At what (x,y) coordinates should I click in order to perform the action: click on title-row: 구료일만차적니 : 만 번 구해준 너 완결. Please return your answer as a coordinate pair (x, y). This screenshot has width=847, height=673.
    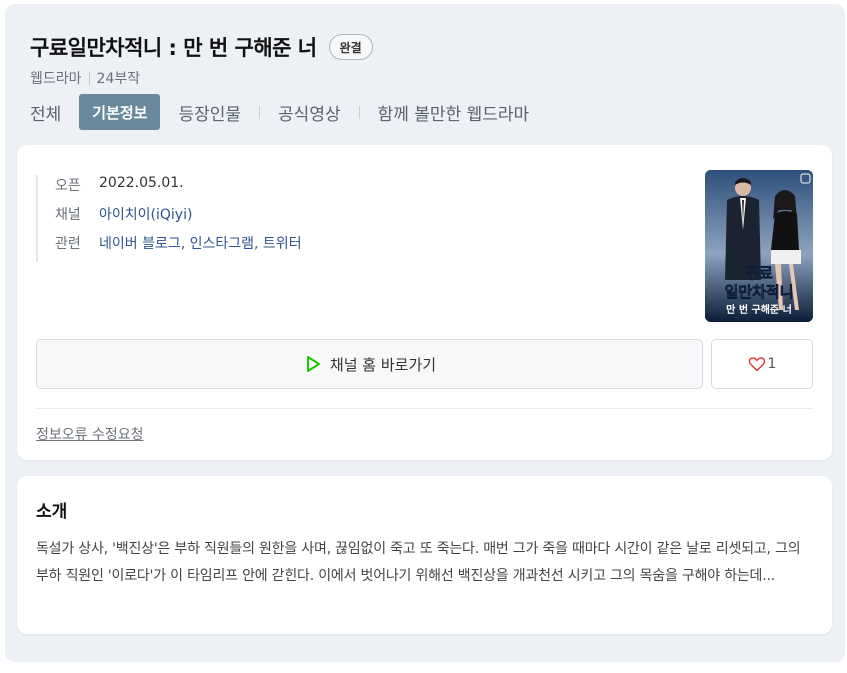
    Looking at the image, I should click on (201, 47).